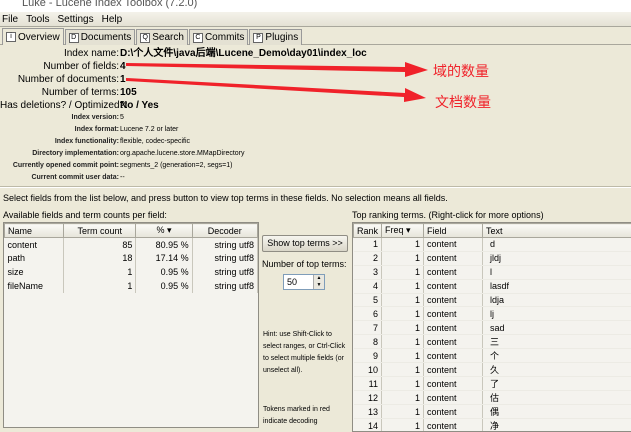  Describe the element at coordinates (304, 282) in the screenshot. I see `num-top-terms-spinner: 50 ▲ ▼` at that location.